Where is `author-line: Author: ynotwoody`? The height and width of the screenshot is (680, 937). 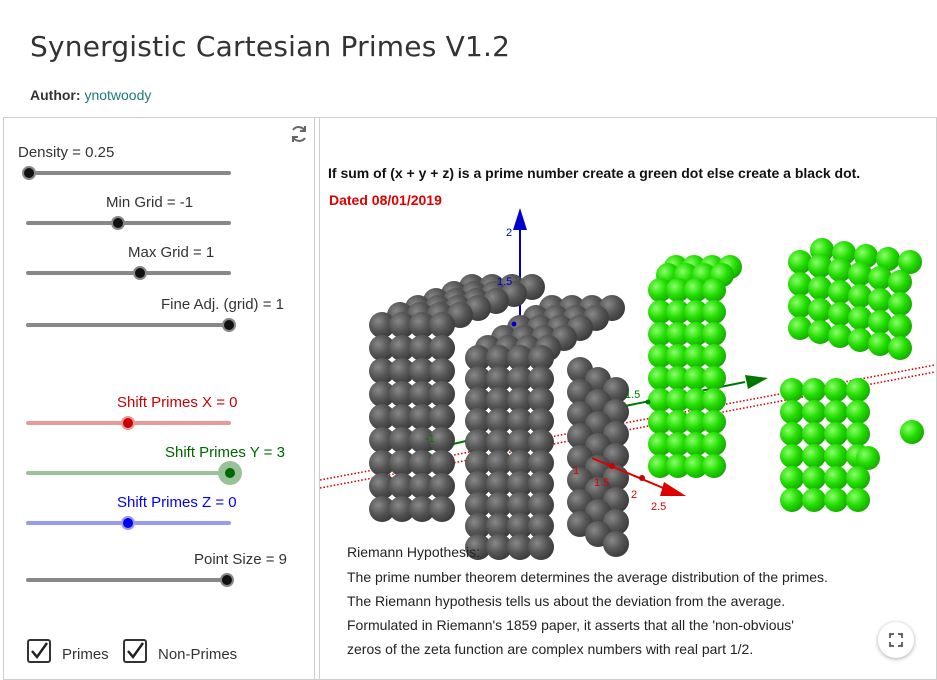
author-line: Author: ynotwoody is located at coordinates (90, 95).